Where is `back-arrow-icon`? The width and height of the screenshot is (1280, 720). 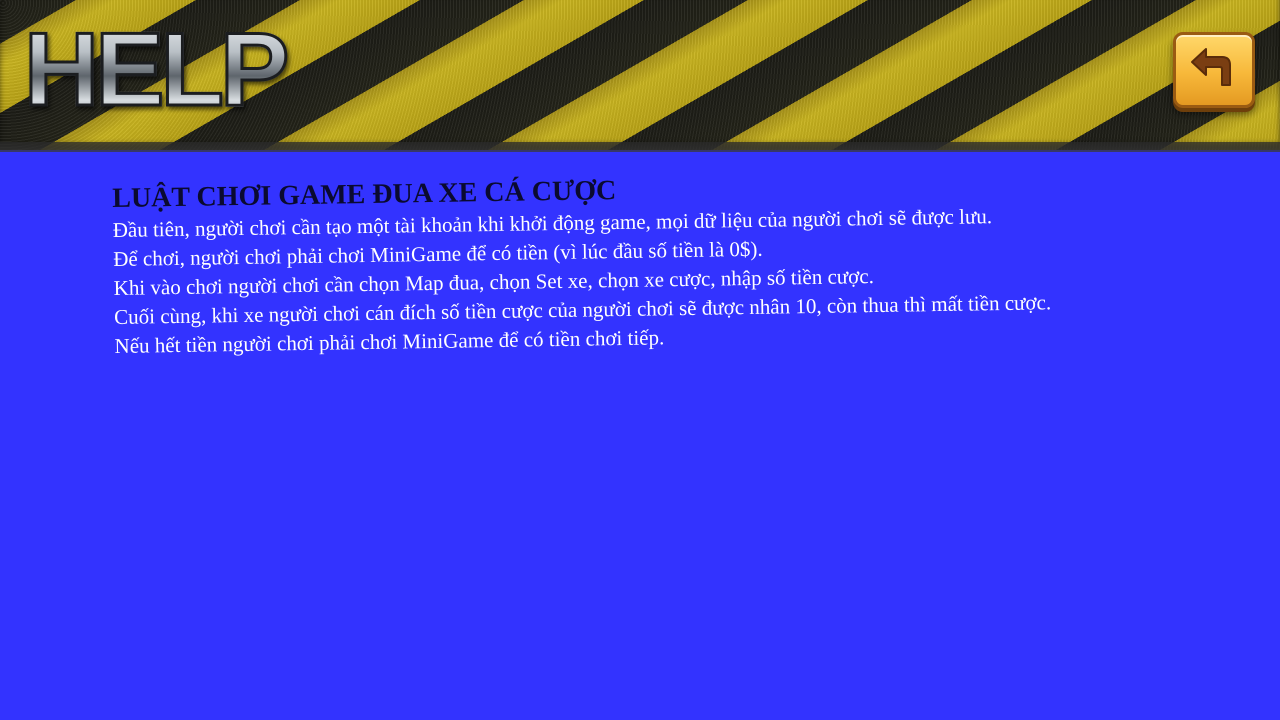 back-arrow-icon is located at coordinates (1211, 67).